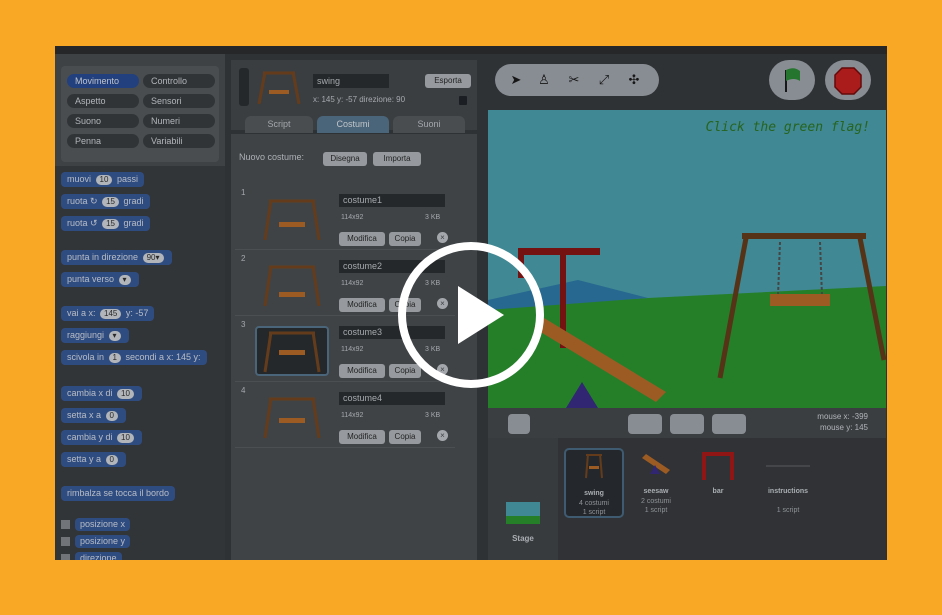 The height and width of the screenshot is (615, 942). I want to click on sprite-bar: bar, so click(718, 483).